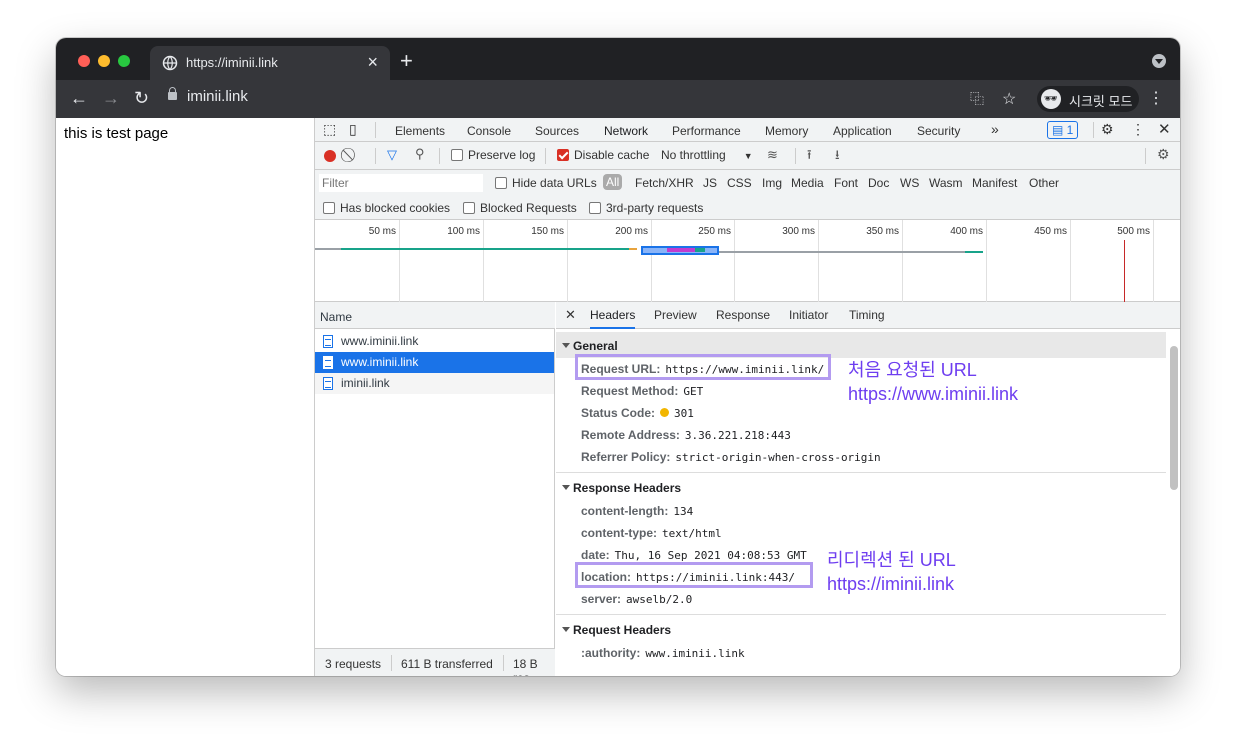 The width and height of the screenshot is (1236, 750). What do you see at coordinates (706, 131) in the screenshot?
I see `tab-performance: Performance` at bounding box center [706, 131].